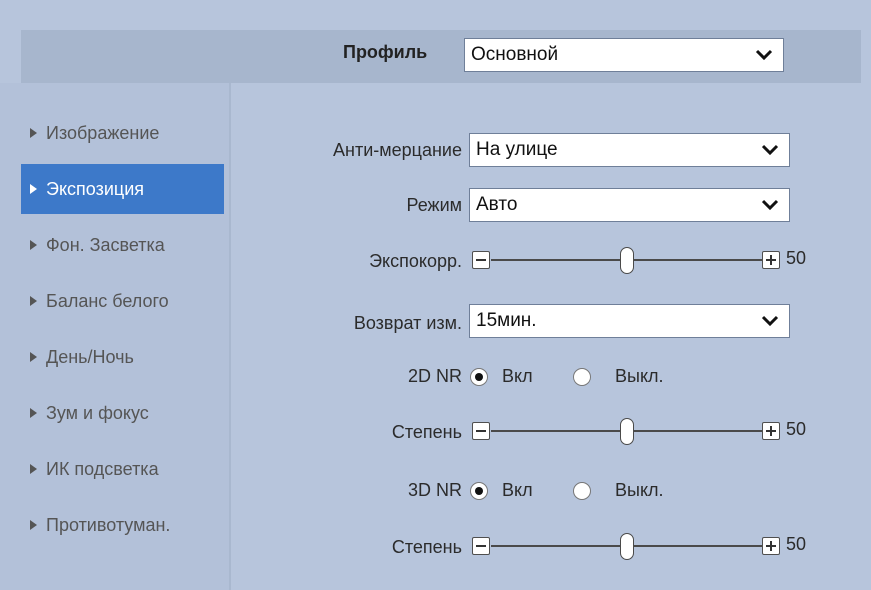 This screenshot has height=590, width=871. Describe the element at coordinates (517, 490) in the screenshot. I see `nr3d-on-label: Вкл` at that location.